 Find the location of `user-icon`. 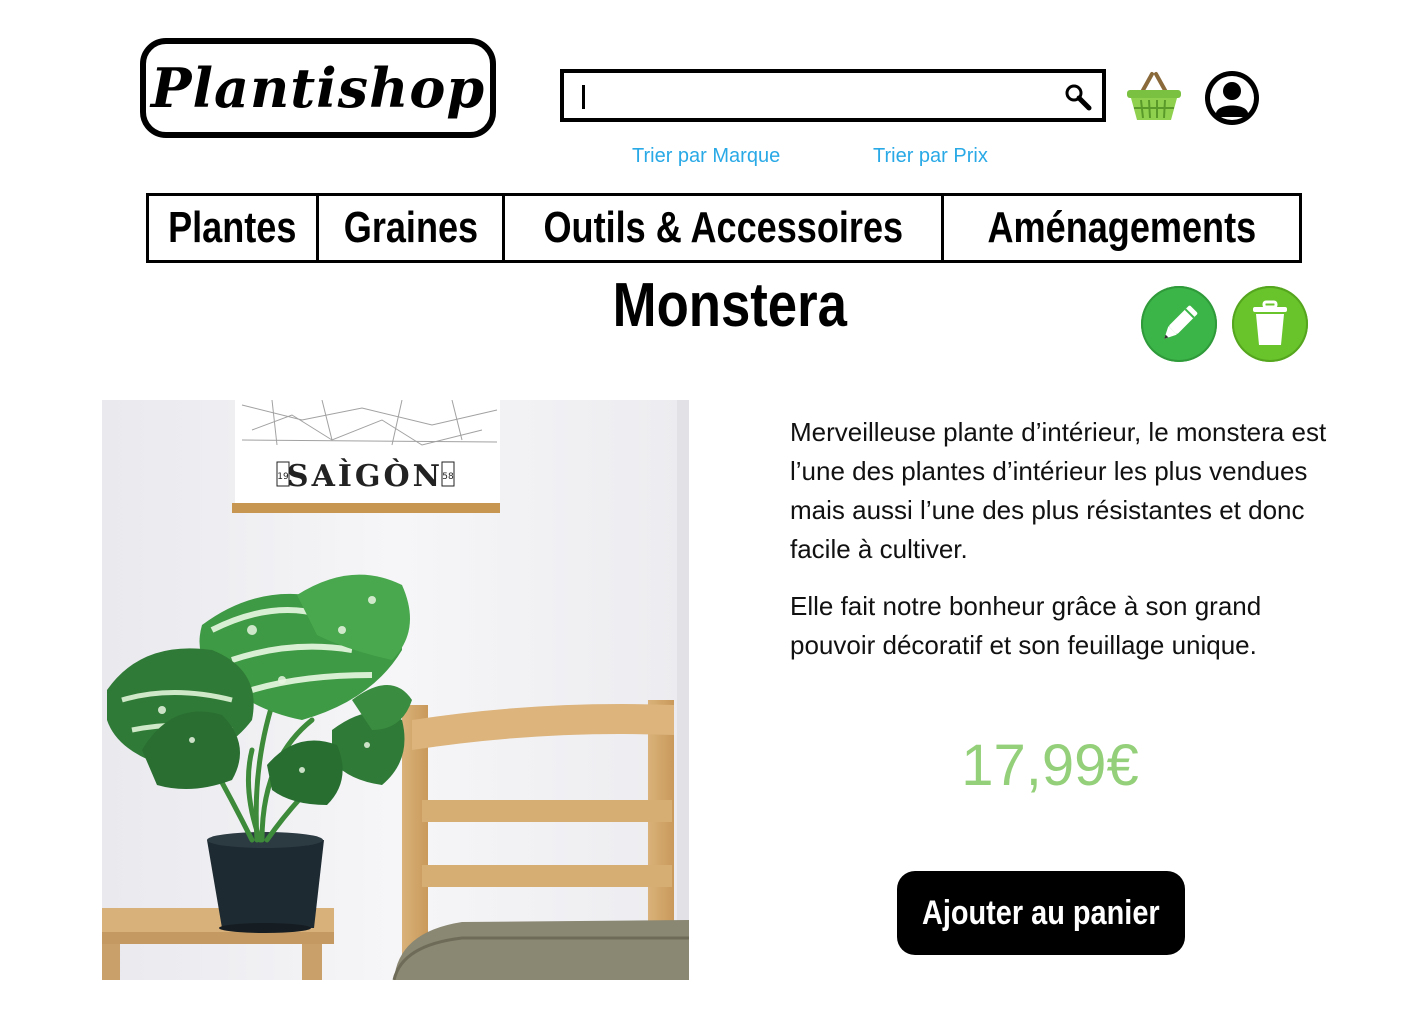

user-icon is located at coordinates (1232, 98).